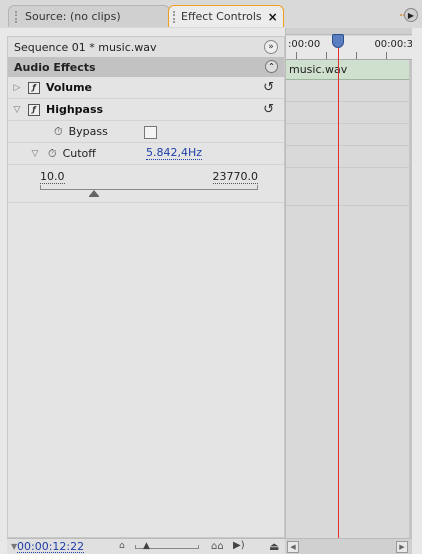  I want to click on playhead-line, so click(338, 293).